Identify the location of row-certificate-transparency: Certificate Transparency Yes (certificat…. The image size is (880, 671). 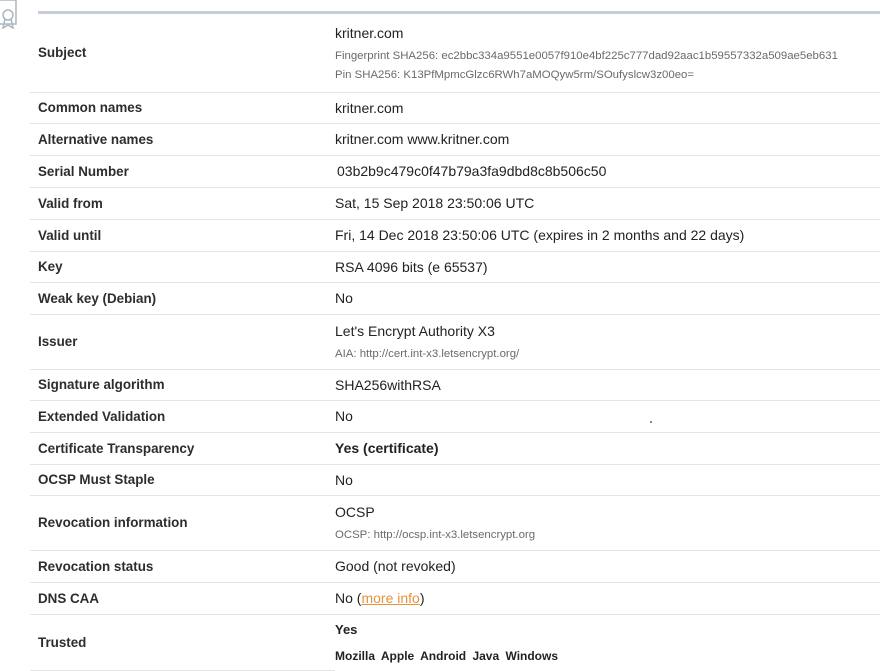
(455, 448).